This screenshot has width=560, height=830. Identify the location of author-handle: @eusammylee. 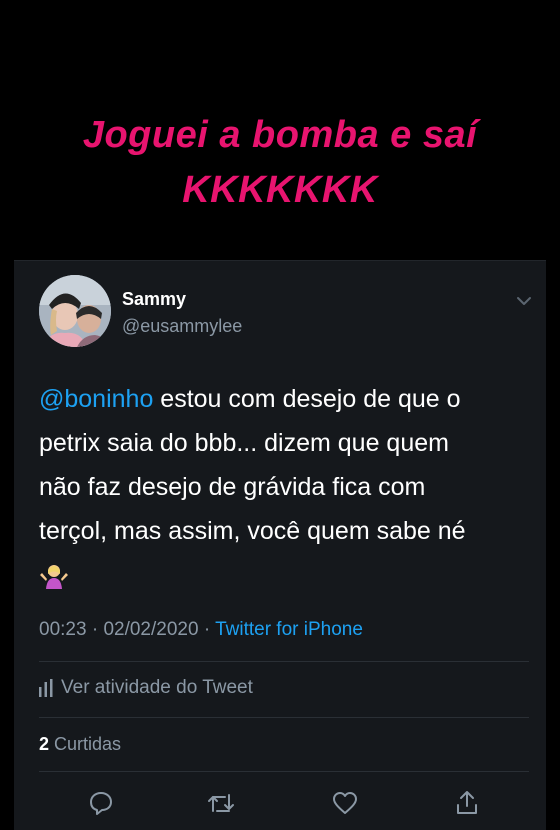
(182, 326).